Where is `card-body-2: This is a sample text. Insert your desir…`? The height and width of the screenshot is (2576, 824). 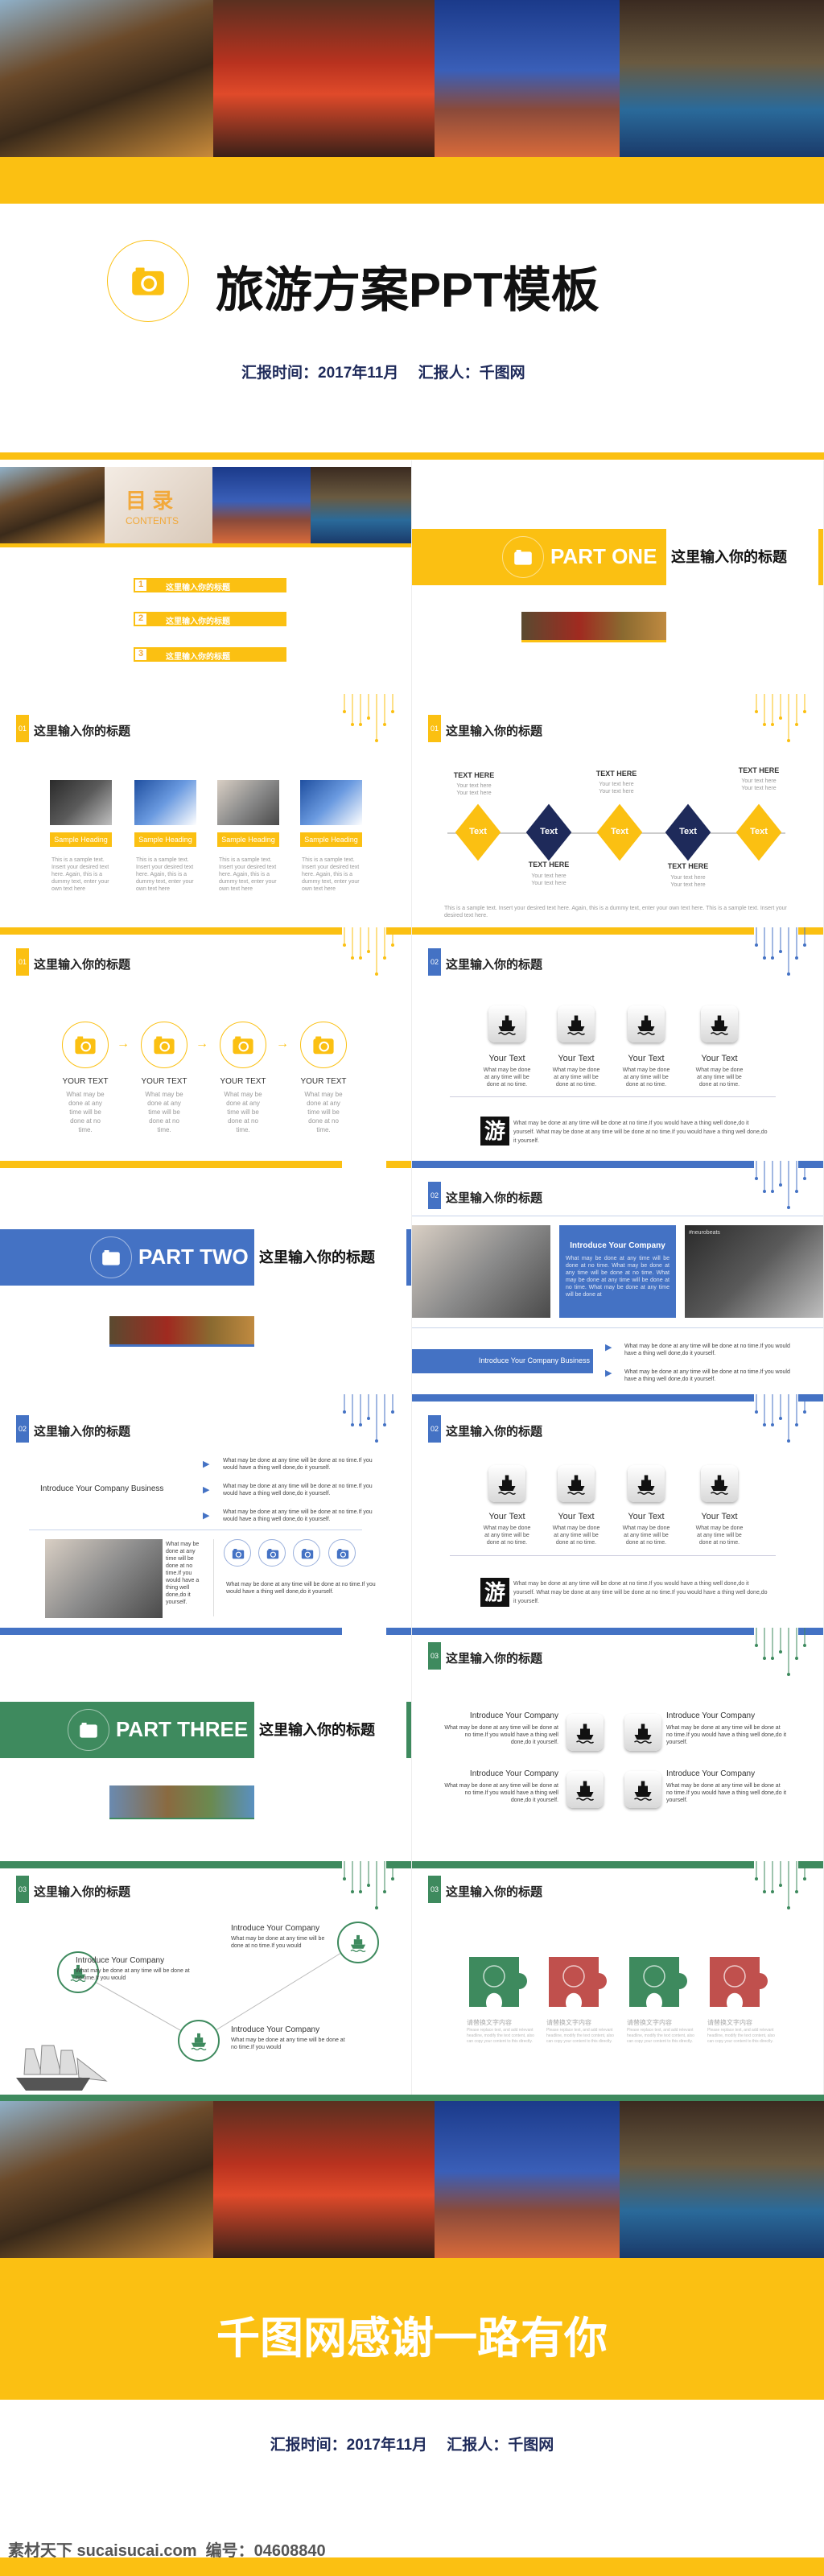
card-body-2: This is a sample text. Insert your desir… is located at coordinates (165, 874).